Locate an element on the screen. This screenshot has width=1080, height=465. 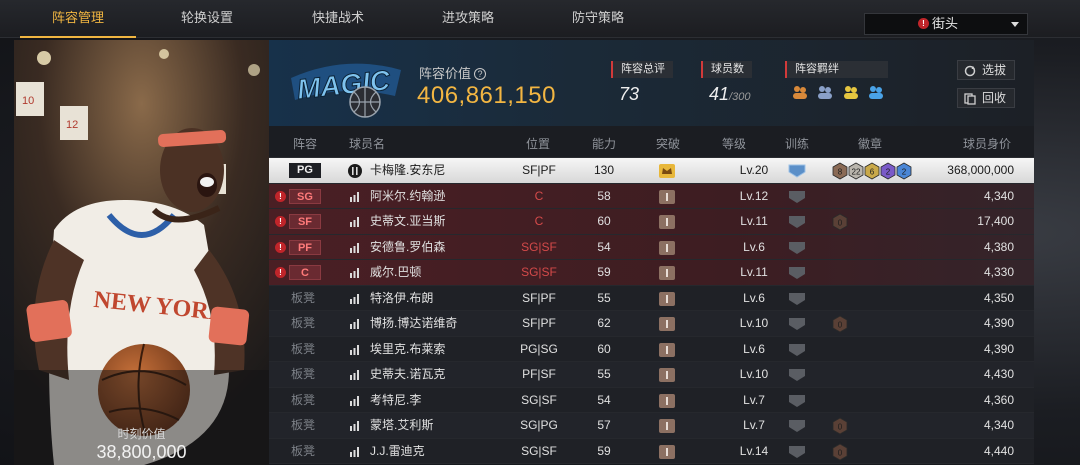
overall-label: 阵容总评 is located at coordinates (642, 69).